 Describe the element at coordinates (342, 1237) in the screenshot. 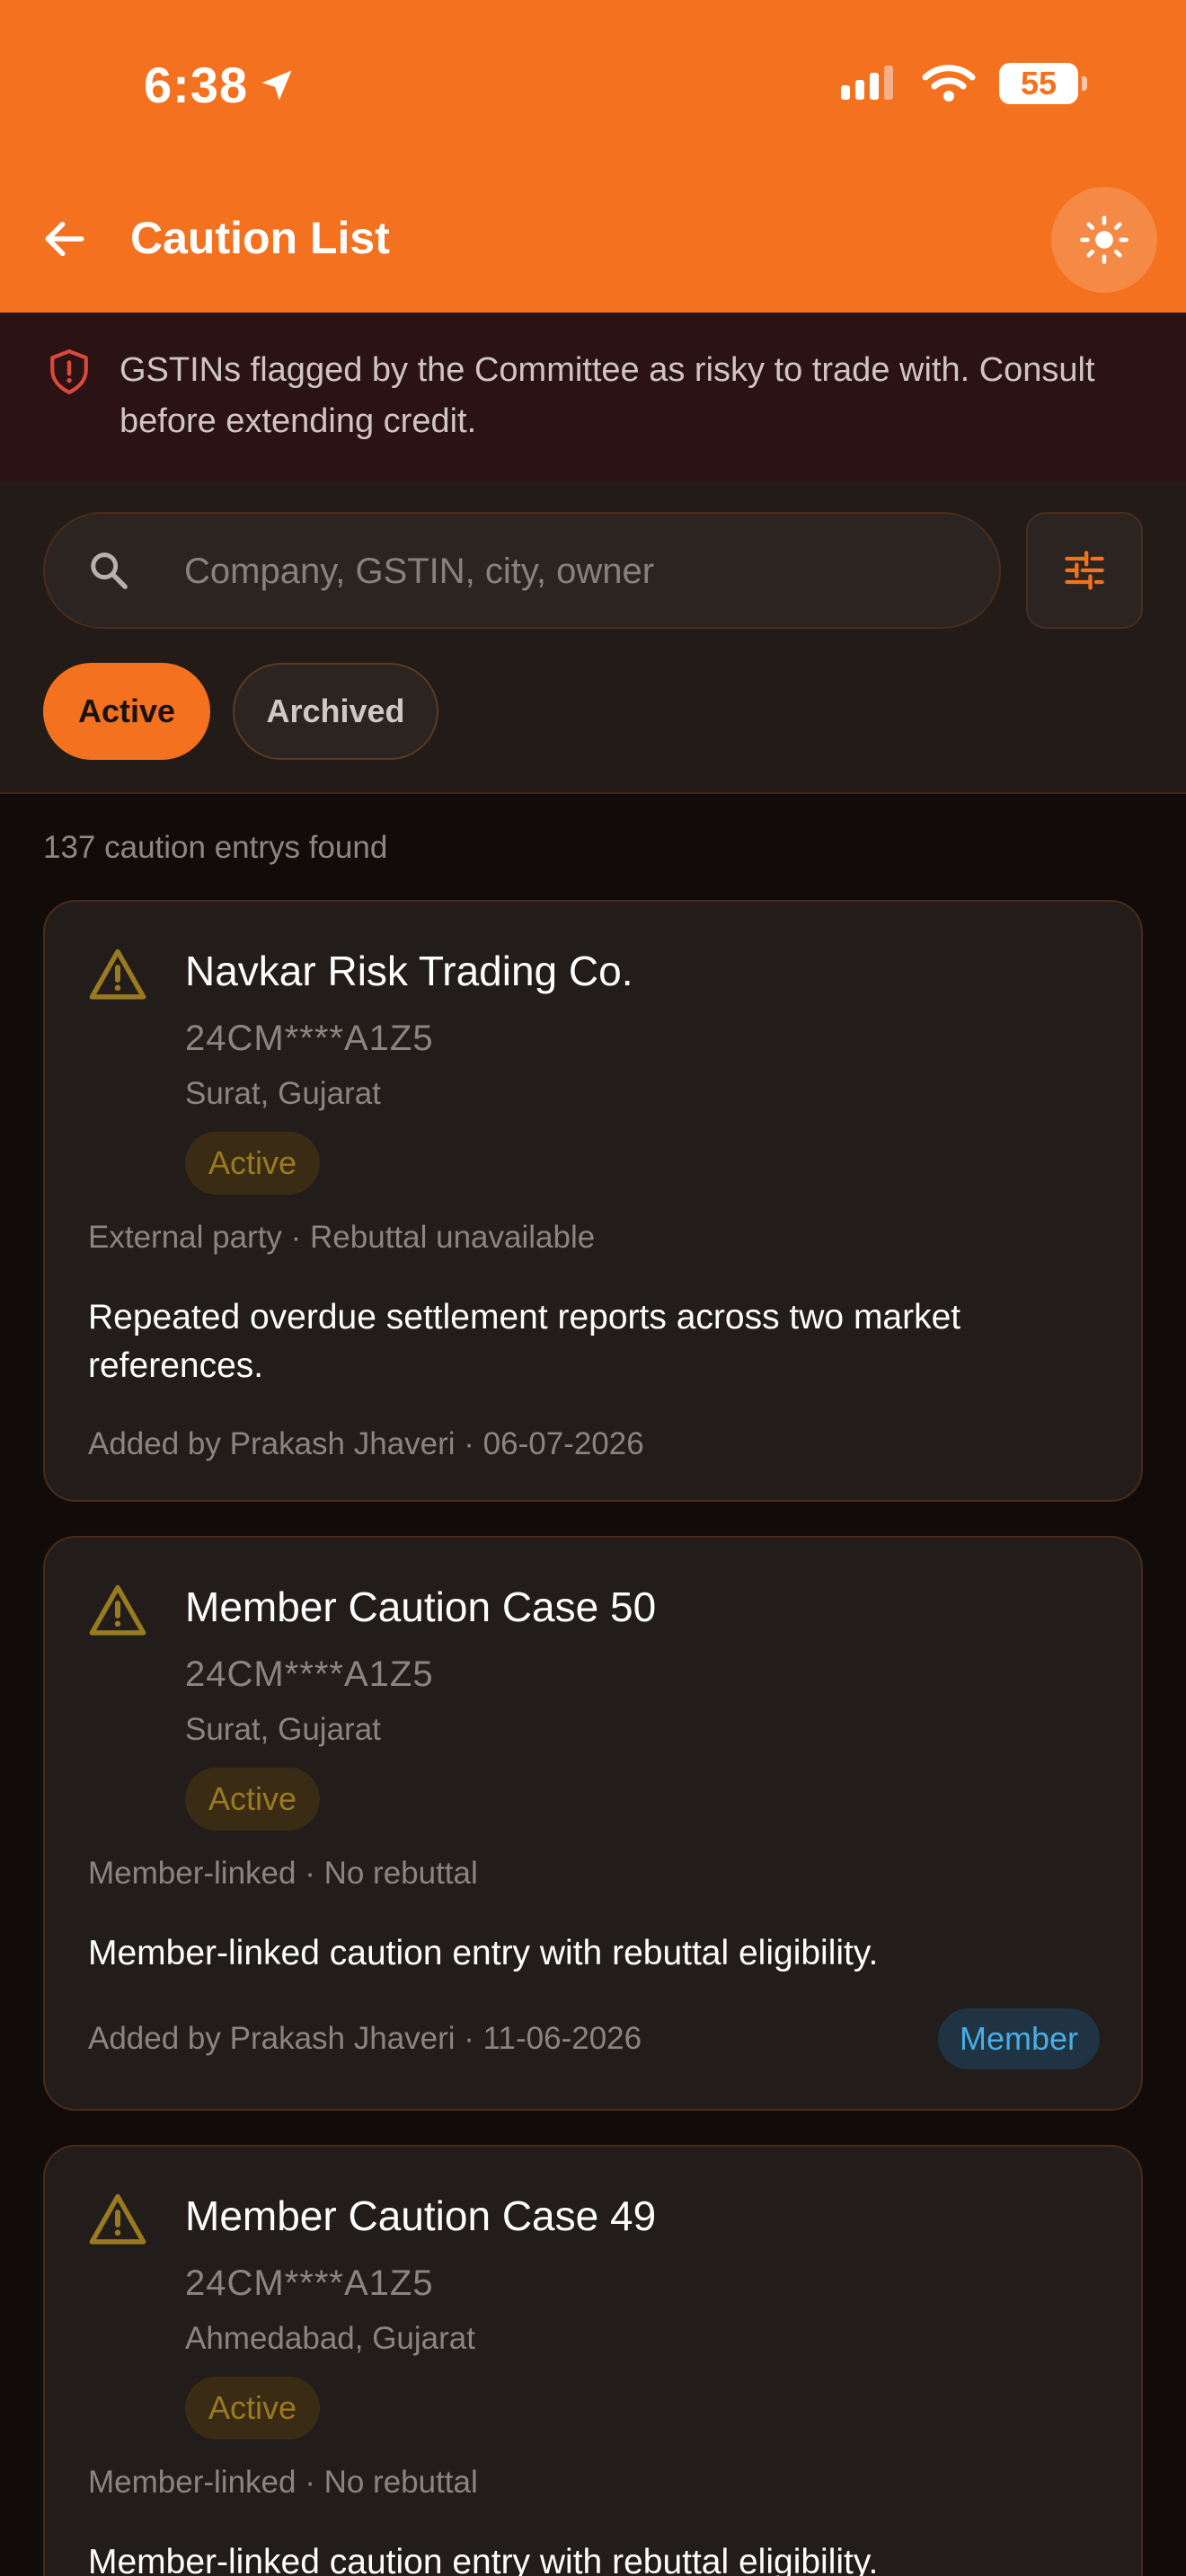

I see `card-meta: External party · Rebuttal unavailable` at that location.